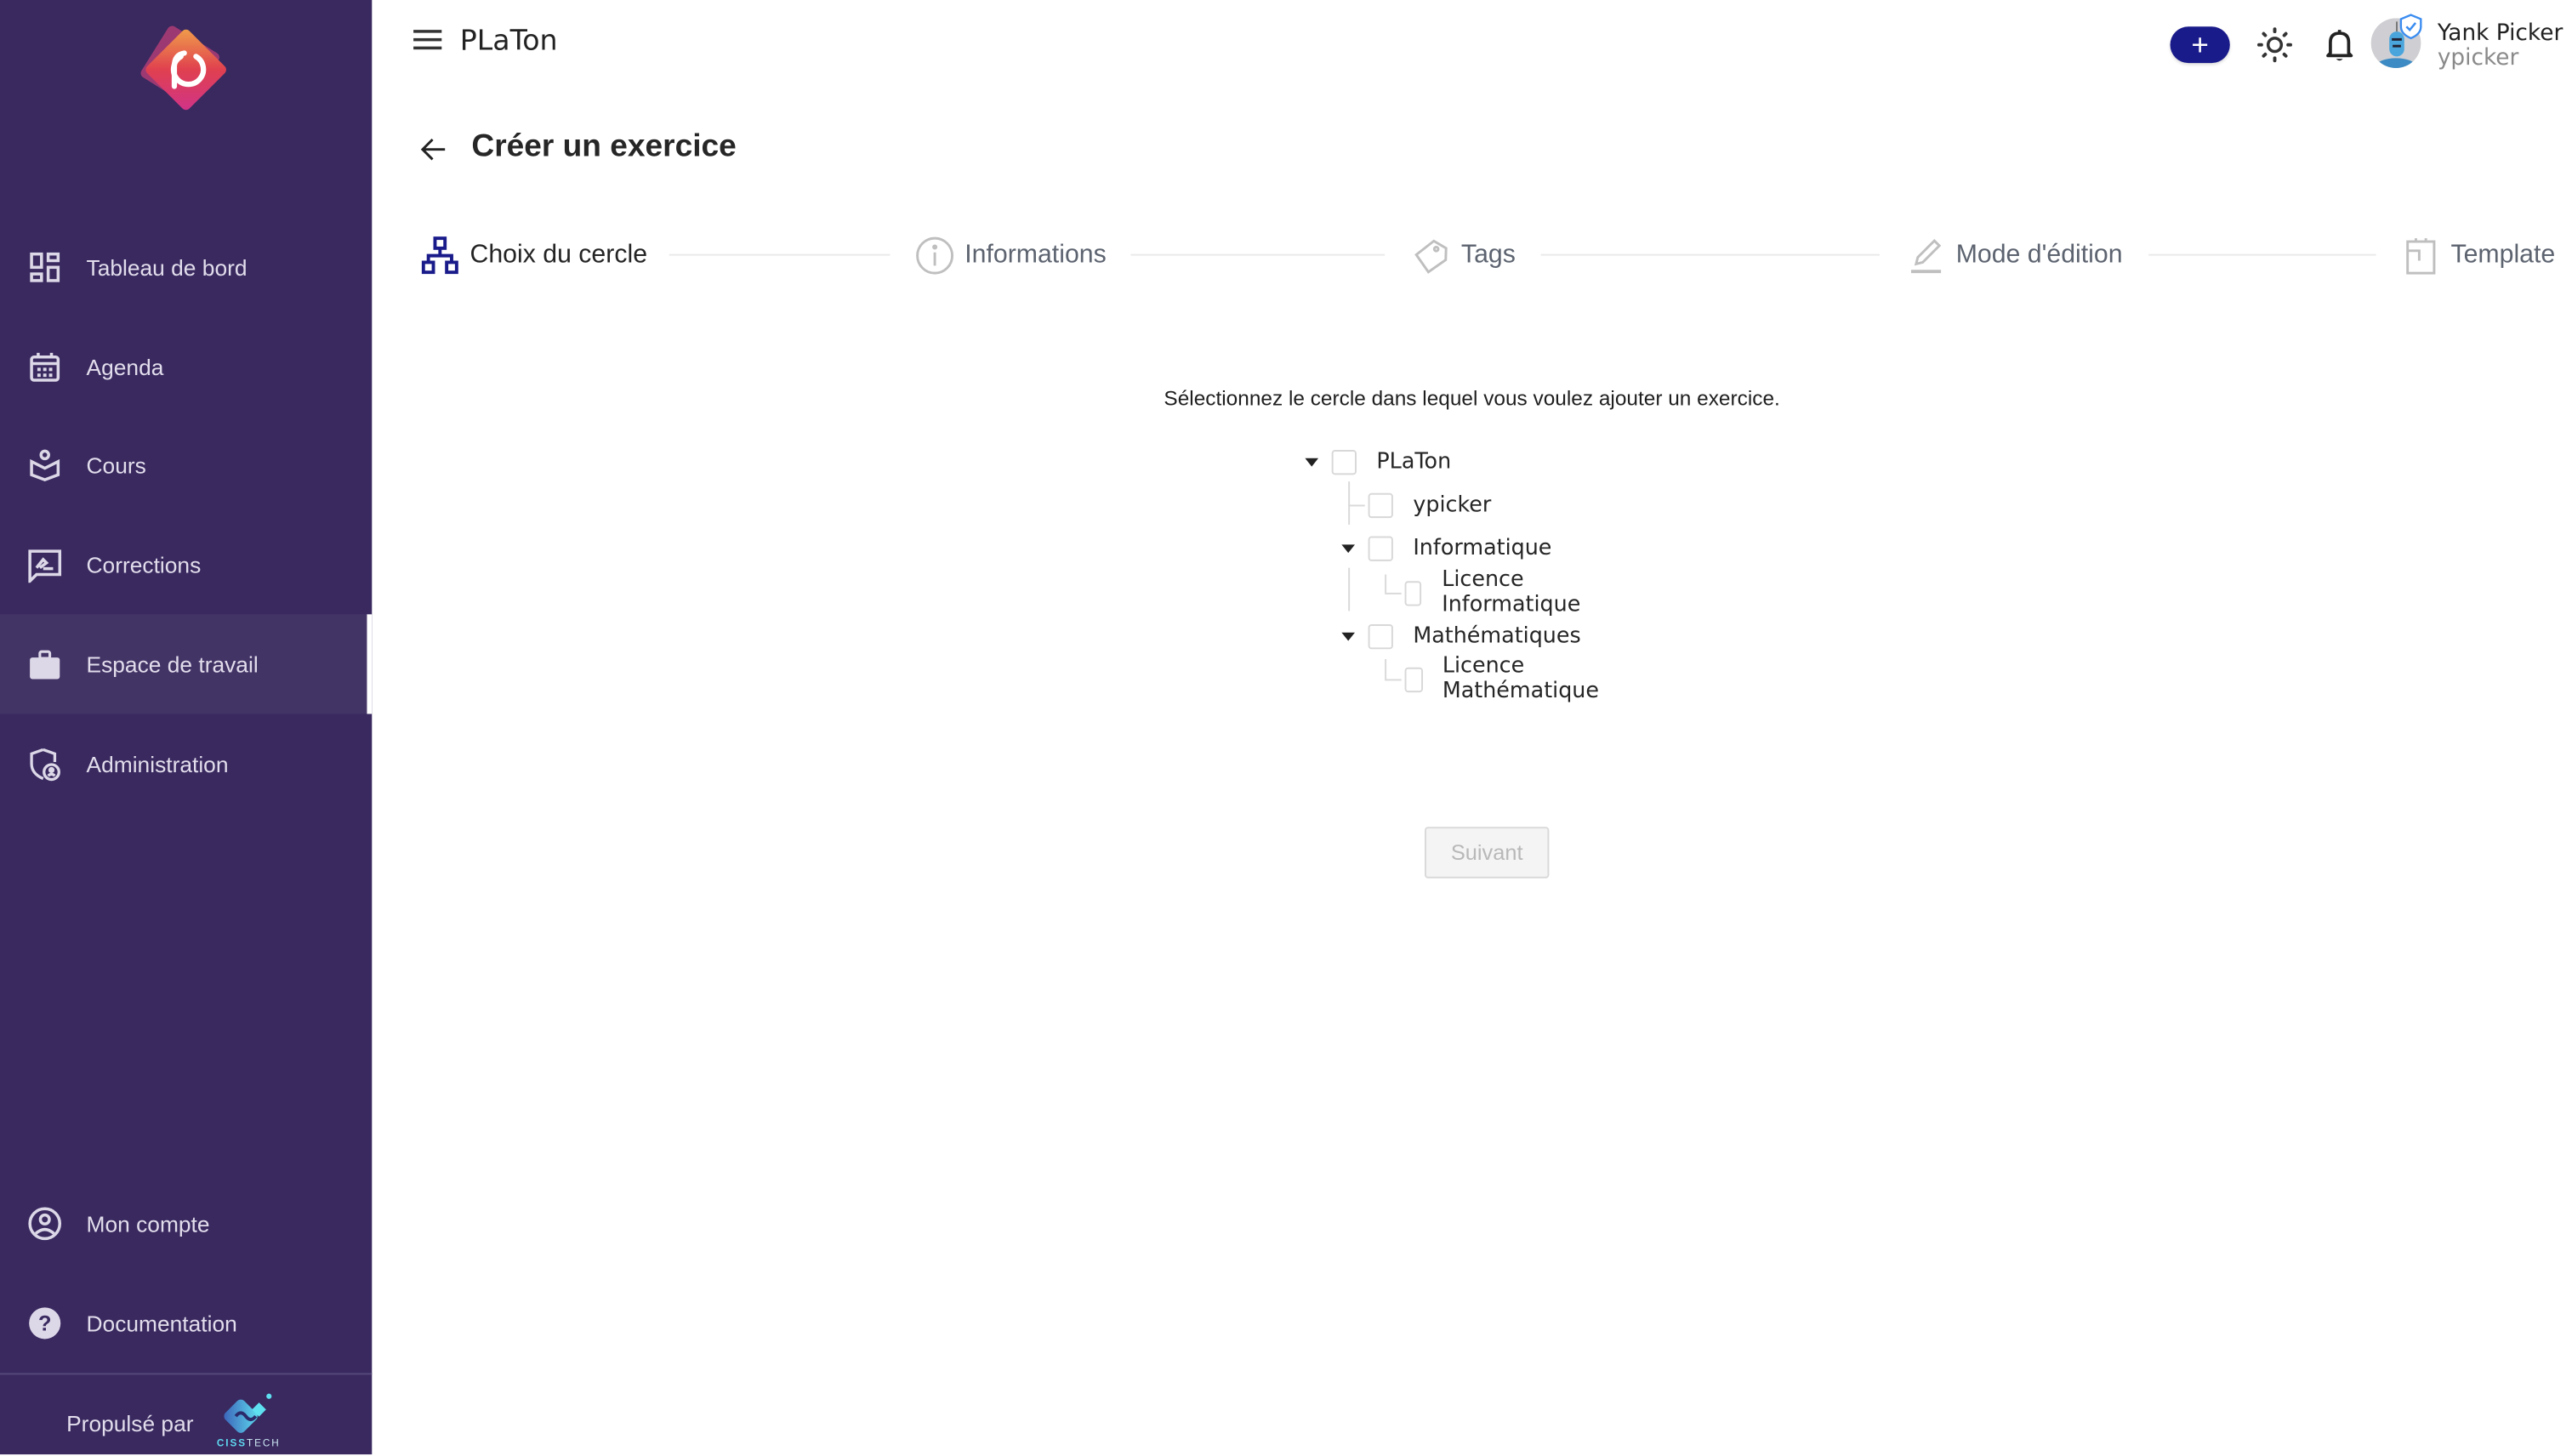  What do you see at coordinates (2421, 256) in the screenshot?
I see `clipboard-icon` at bounding box center [2421, 256].